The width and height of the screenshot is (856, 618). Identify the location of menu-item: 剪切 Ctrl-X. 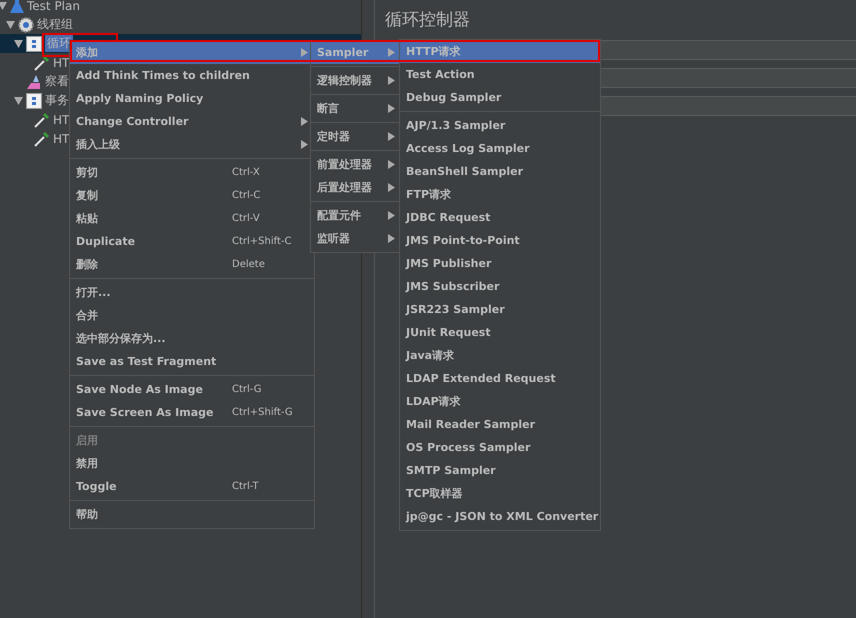
(192, 172).